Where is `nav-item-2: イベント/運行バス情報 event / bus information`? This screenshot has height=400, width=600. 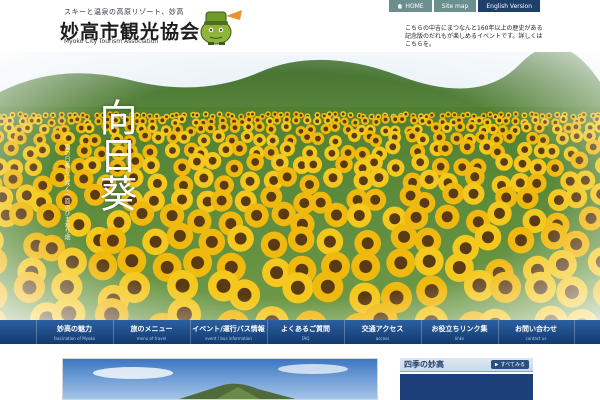 nav-item-2: イベント/運行バス情報 event / bus information is located at coordinates (228, 332).